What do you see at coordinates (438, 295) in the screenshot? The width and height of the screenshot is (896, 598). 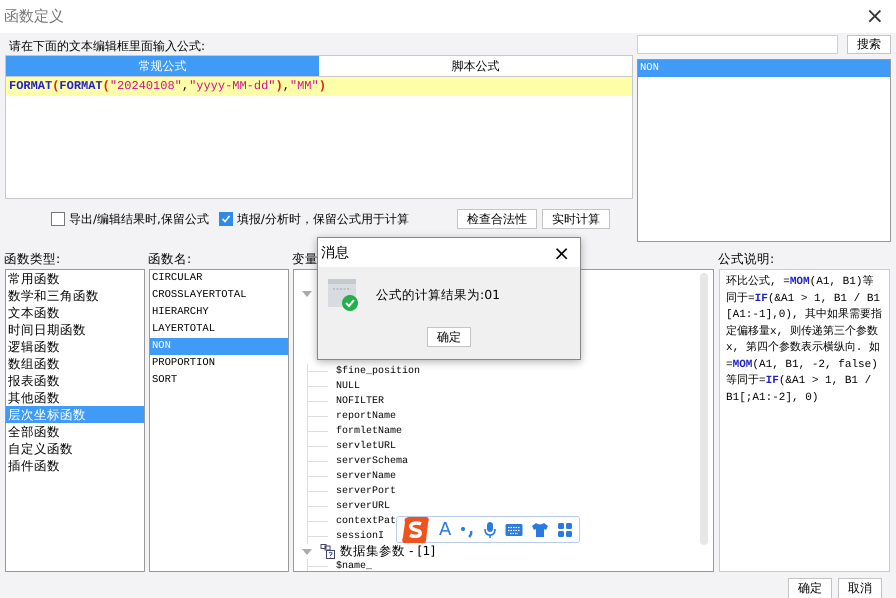 I see `dialog-message: 公式的计算结果为:01` at bounding box center [438, 295].